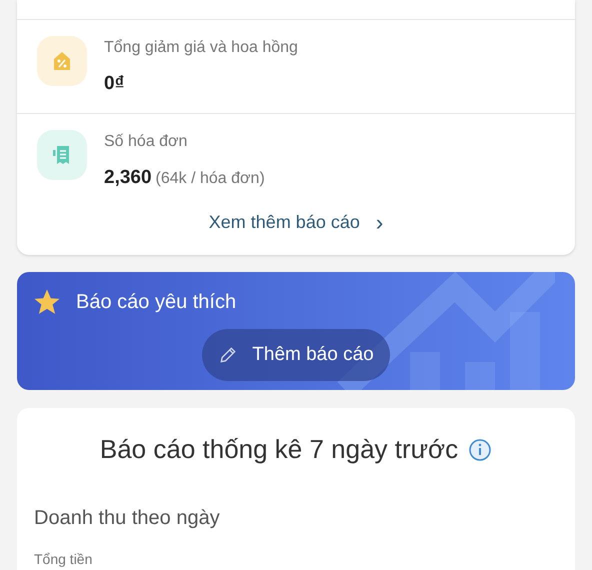 This screenshot has width=592, height=570. What do you see at coordinates (201, 48) in the screenshot?
I see `stat-label: Tổng giảm giá và hoa hồng` at bounding box center [201, 48].